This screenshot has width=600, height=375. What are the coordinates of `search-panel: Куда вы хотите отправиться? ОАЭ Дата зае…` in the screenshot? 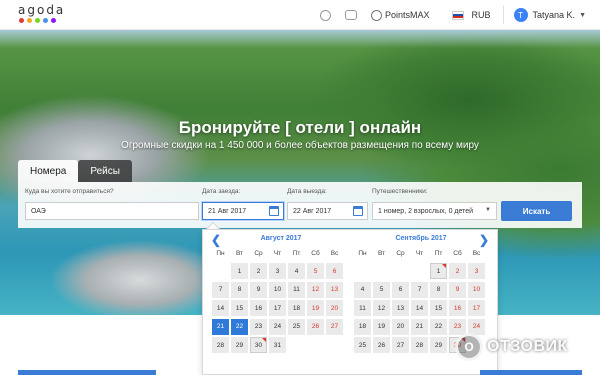 It's located at (300, 205).